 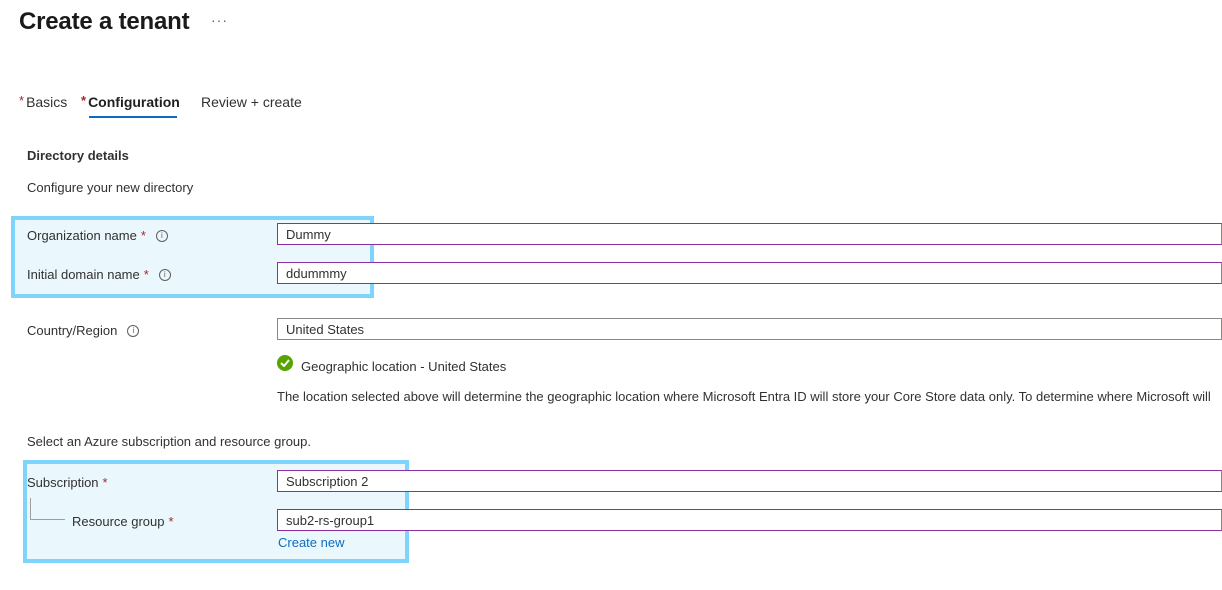 I want to click on country-select: United States, so click(x=749, y=329).